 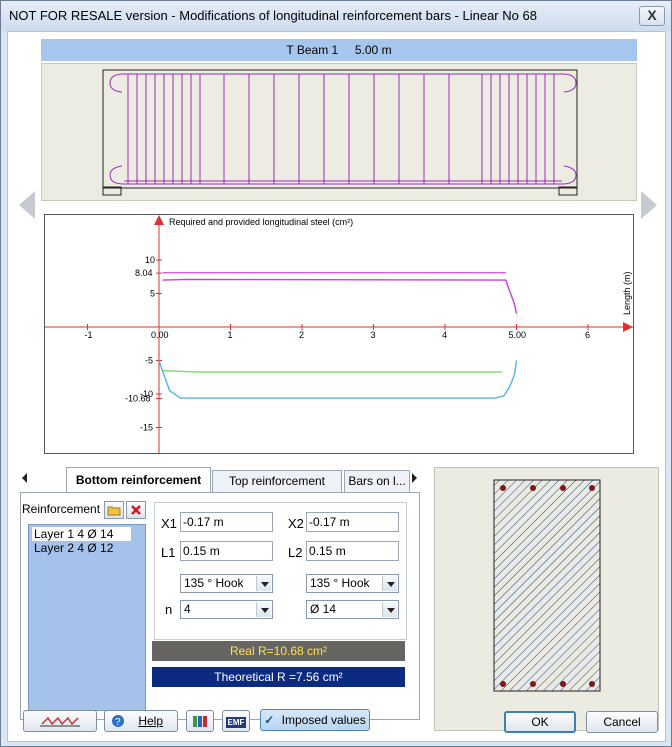 I want to click on help-icon: ?, so click(x=118, y=721).